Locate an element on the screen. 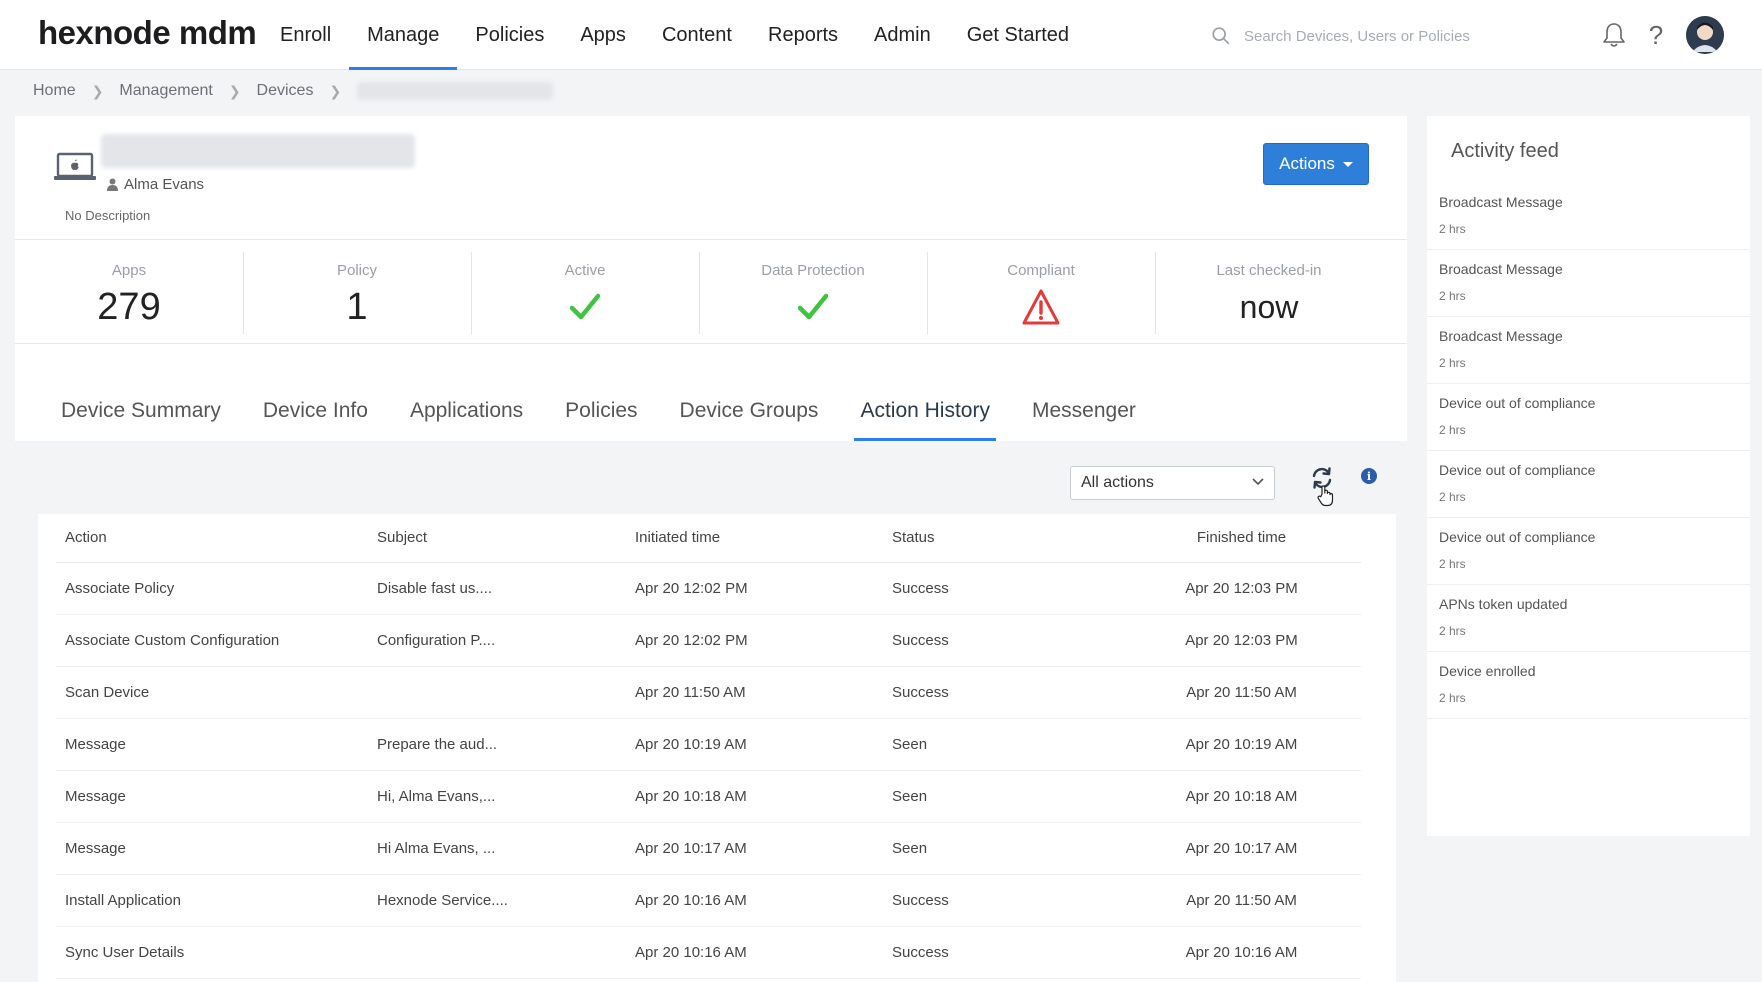  breadcrumb-management: Management is located at coordinates (165, 91).